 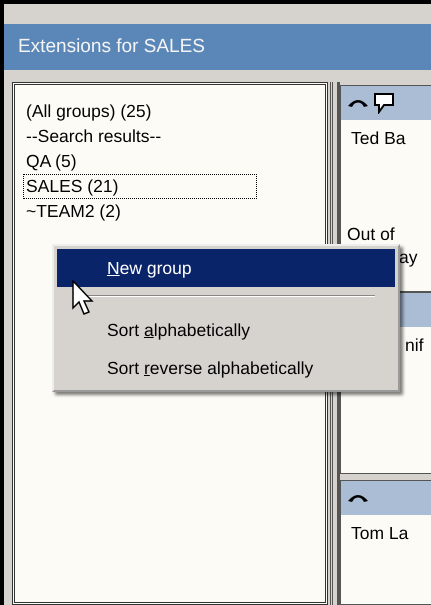 I want to click on group-item: ~TEAM2 (2), so click(x=73, y=211).